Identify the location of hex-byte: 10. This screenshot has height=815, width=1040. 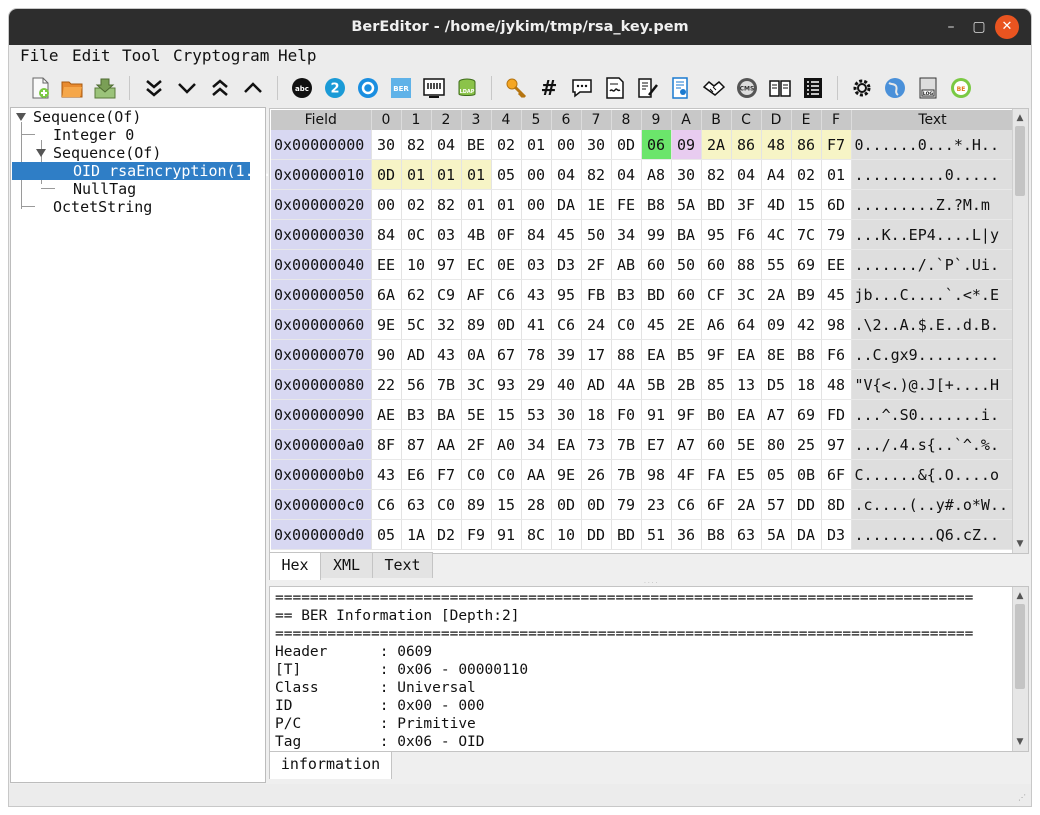
(416, 264).